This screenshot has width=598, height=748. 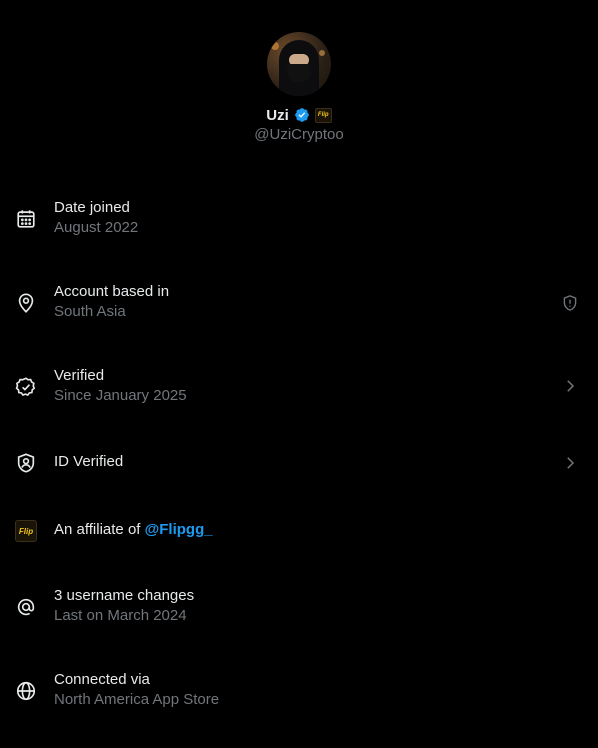 What do you see at coordinates (277, 115) in the screenshot?
I see `display-name: Uzi` at bounding box center [277, 115].